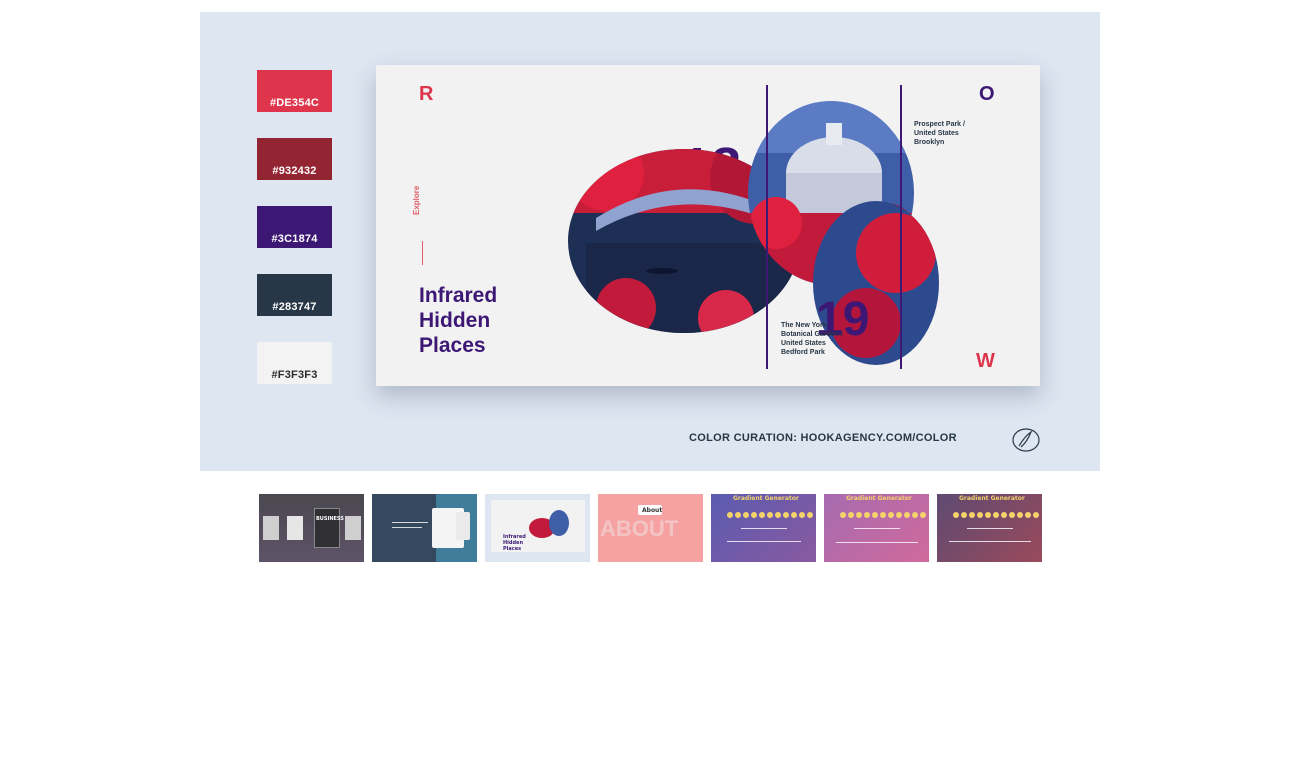 This screenshot has height=758, width=1300. What do you see at coordinates (294, 295) in the screenshot?
I see `swatch-283747: #283747` at bounding box center [294, 295].